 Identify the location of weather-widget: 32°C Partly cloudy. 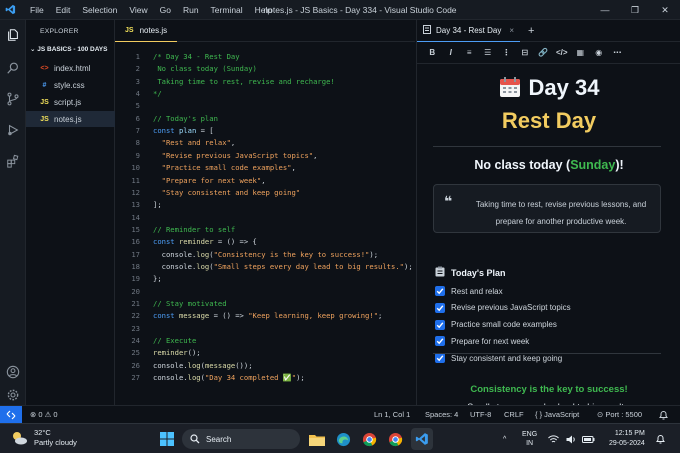
(43, 438).